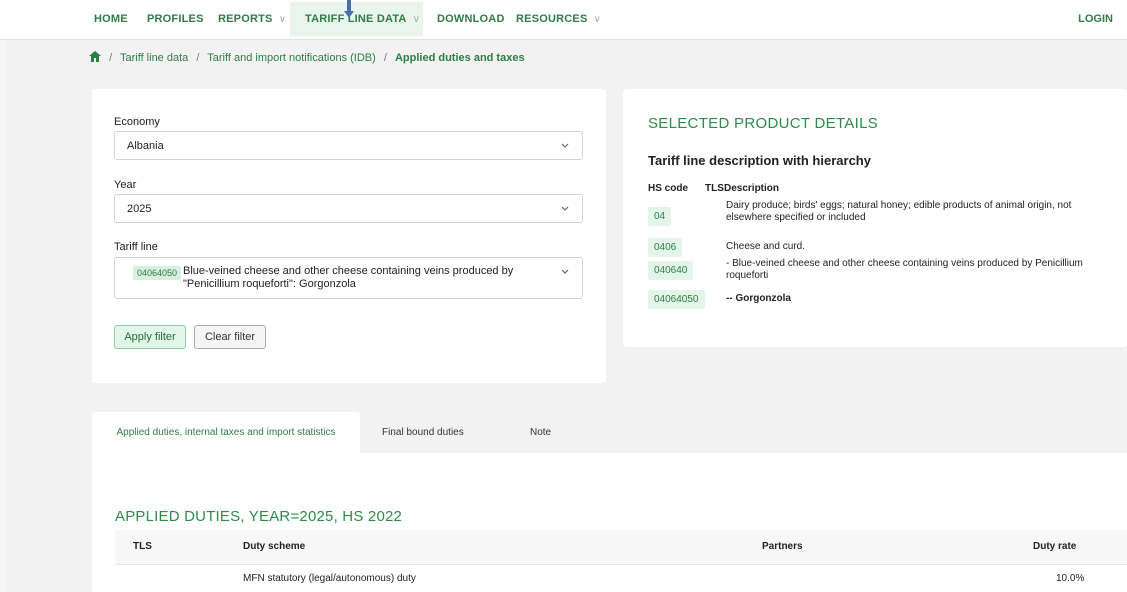 This screenshot has height=592, width=1127. What do you see at coordinates (621, 547) in the screenshot?
I see `table-header: TLS Duty scheme Partners Duty rate` at bounding box center [621, 547].